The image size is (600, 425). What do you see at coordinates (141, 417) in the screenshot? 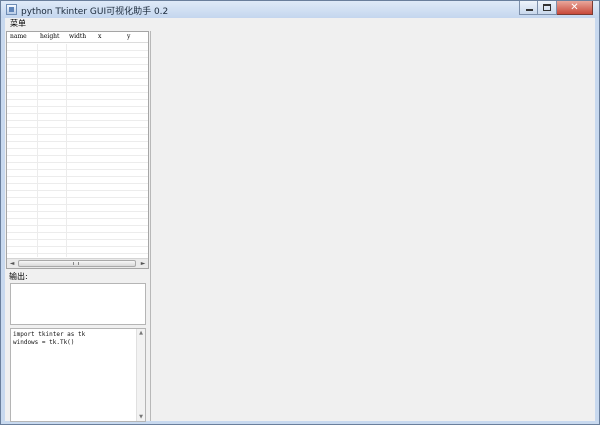
I see `scroll-down-icon: ▼` at bounding box center [141, 417].